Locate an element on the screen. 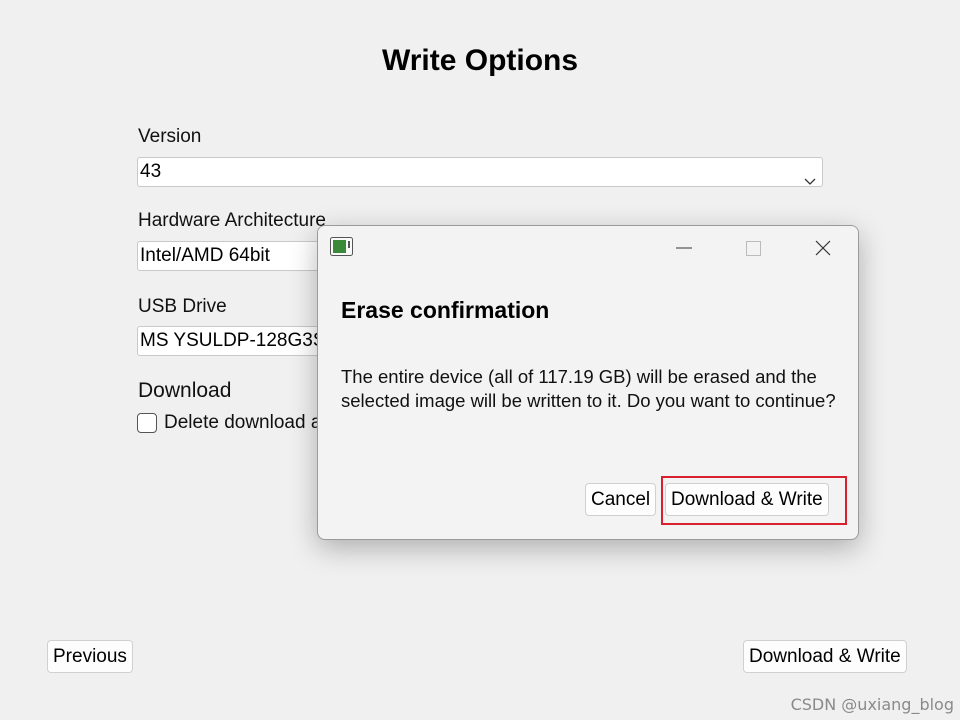 This screenshot has width=960, height=720. usb-drive-label: USB Drive is located at coordinates (182, 306).